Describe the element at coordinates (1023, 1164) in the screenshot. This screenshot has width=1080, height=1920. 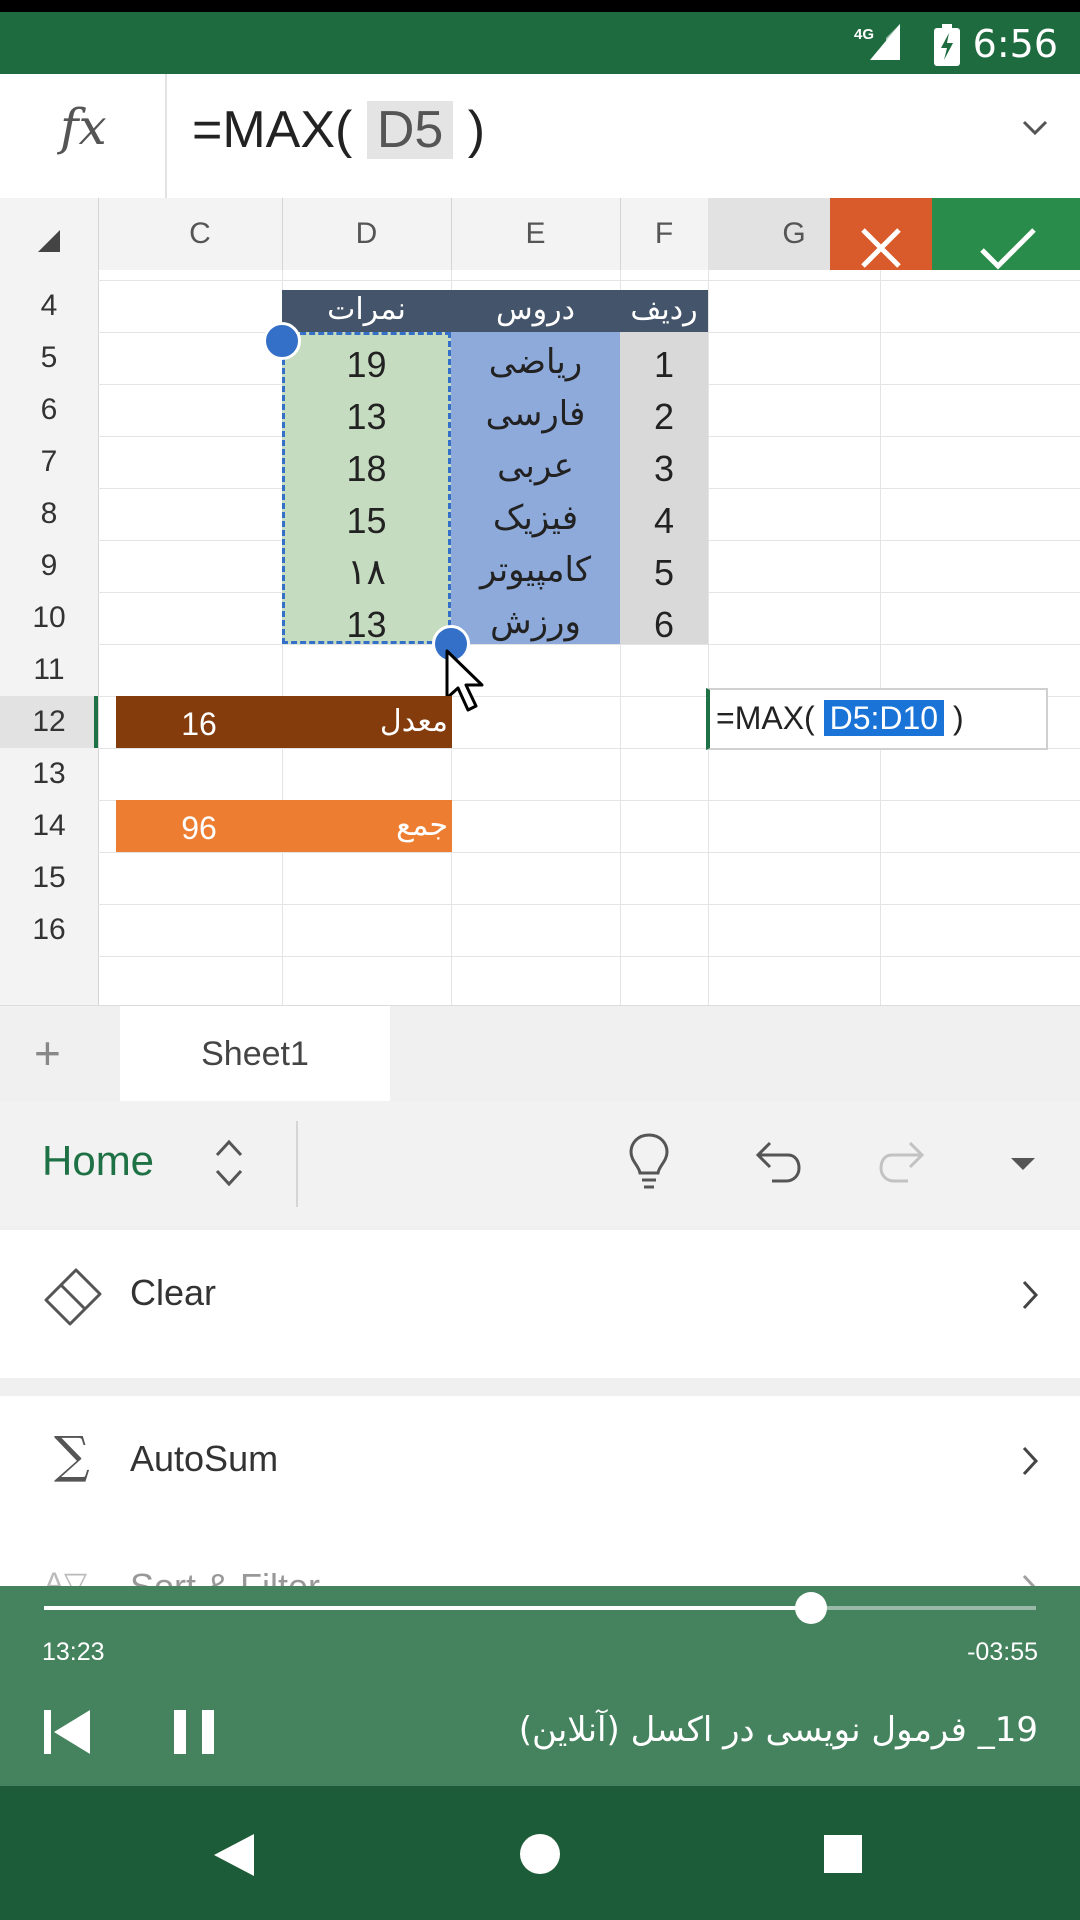
I see `dropdown-arrow-icon` at that location.